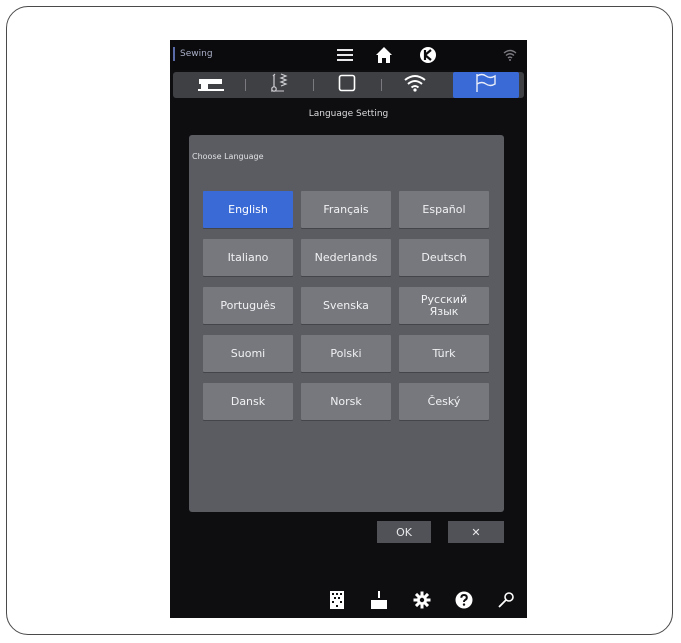 This screenshot has width=681, height=643. What do you see at coordinates (348, 114) in the screenshot?
I see `page-title: Language Setting` at bounding box center [348, 114].